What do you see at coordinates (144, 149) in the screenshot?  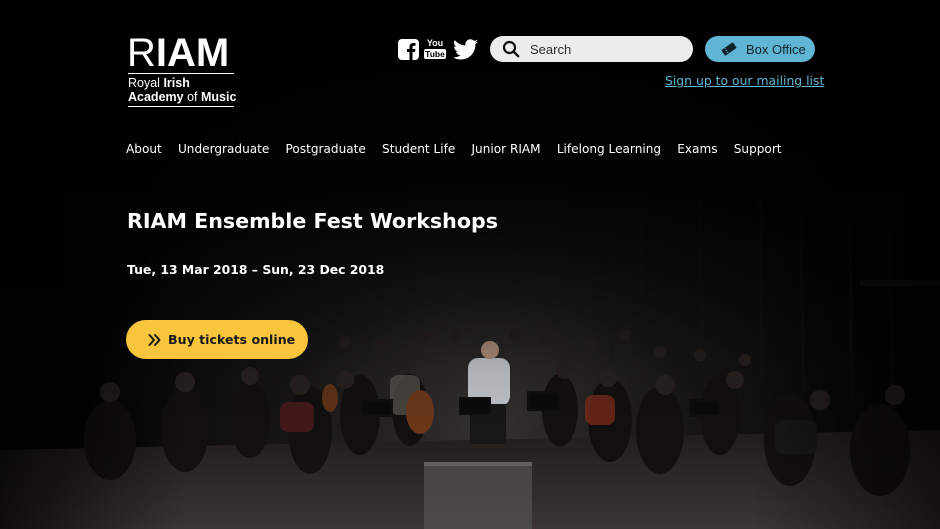 I see `nav-item-about: About` at bounding box center [144, 149].